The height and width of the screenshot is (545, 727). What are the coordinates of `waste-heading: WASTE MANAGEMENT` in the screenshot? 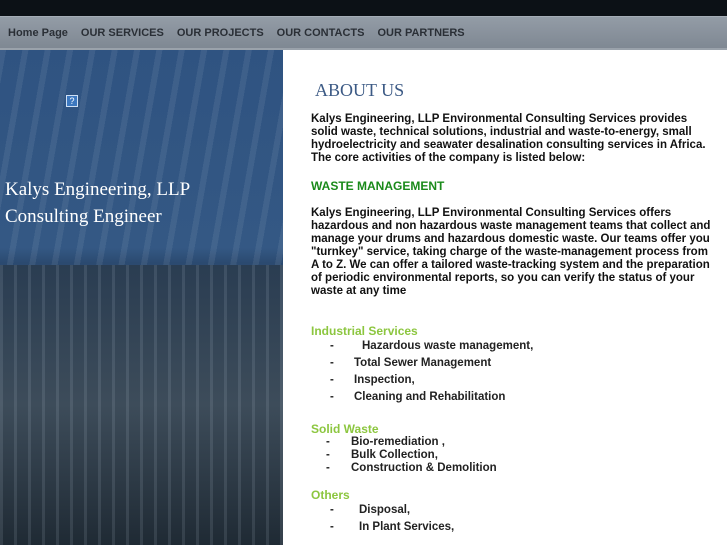 It's located at (378, 186).